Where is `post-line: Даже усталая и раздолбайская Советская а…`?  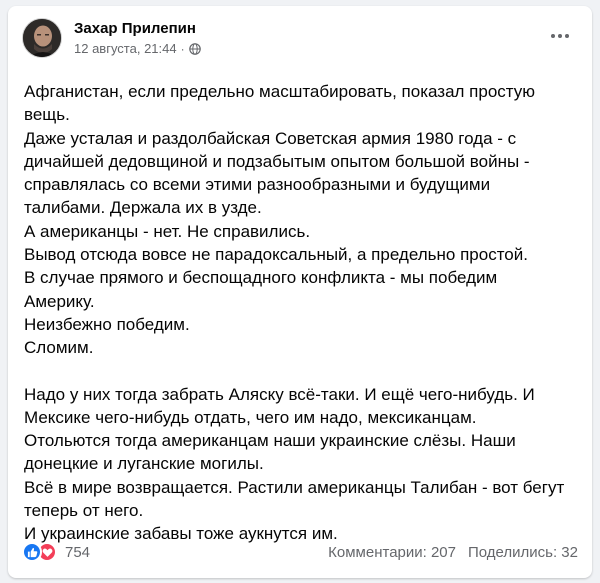
post-line: Даже усталая и раздолбайская Советская а… is located at coordinates (270, 138).